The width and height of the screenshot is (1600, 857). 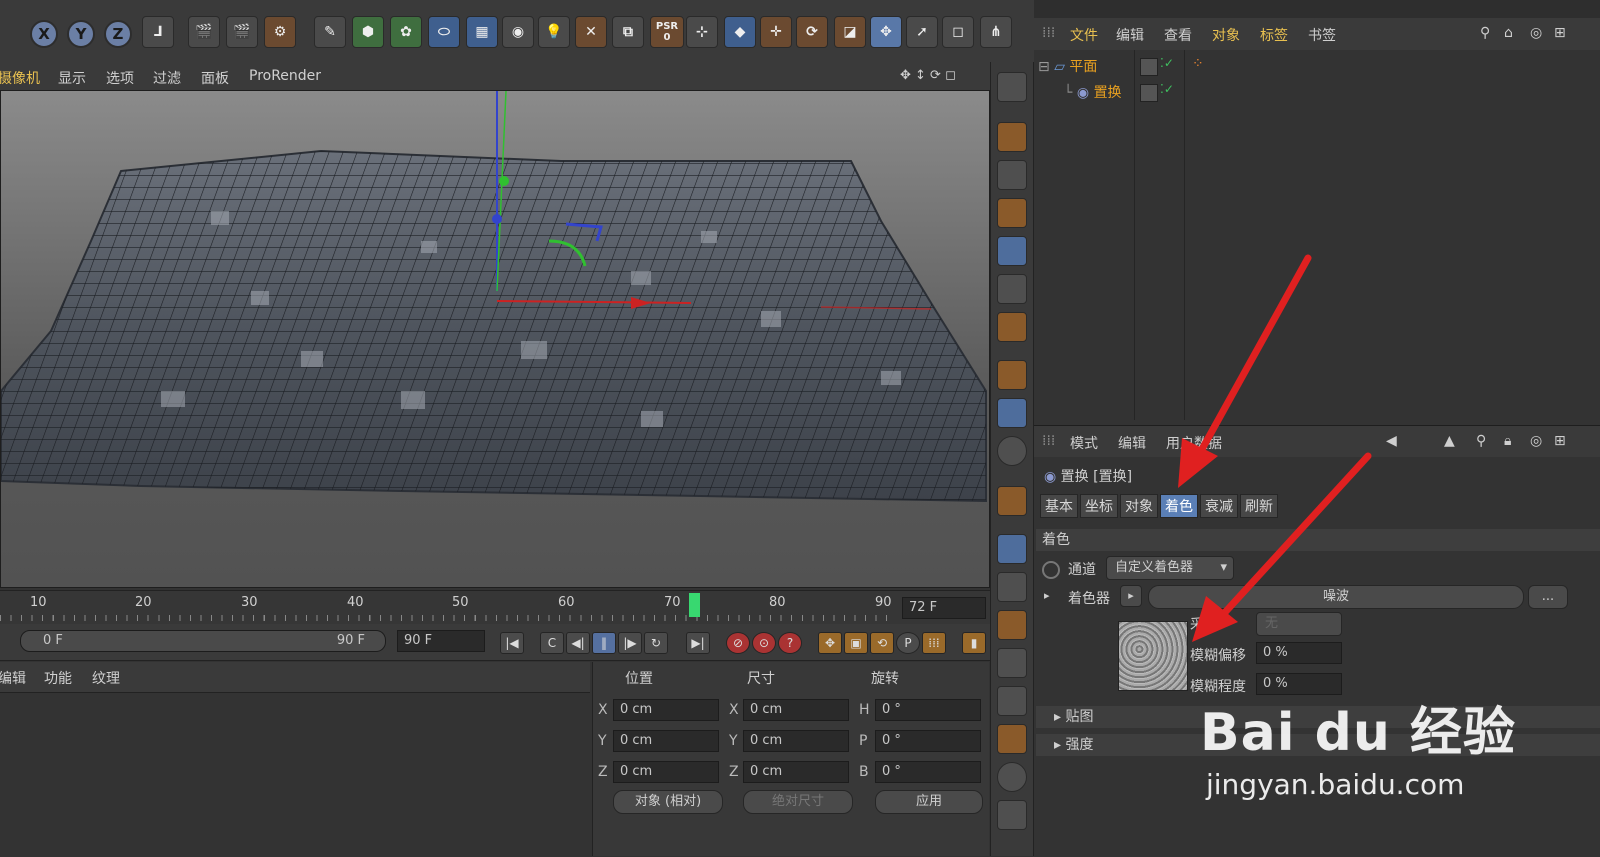 What do you see at coordinates (776, 32) in the screenshot?
I see `move-icon: ✛` at bounding box center [776, 32].